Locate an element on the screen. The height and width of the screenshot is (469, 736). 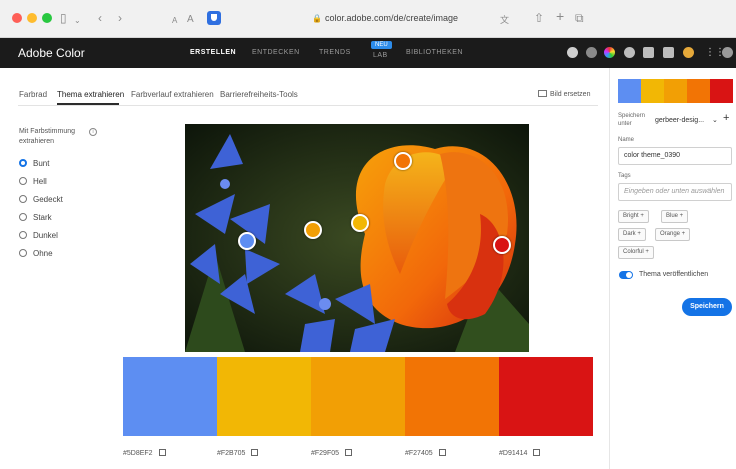
font-larger-button: A is located at coordinates (190, 20).